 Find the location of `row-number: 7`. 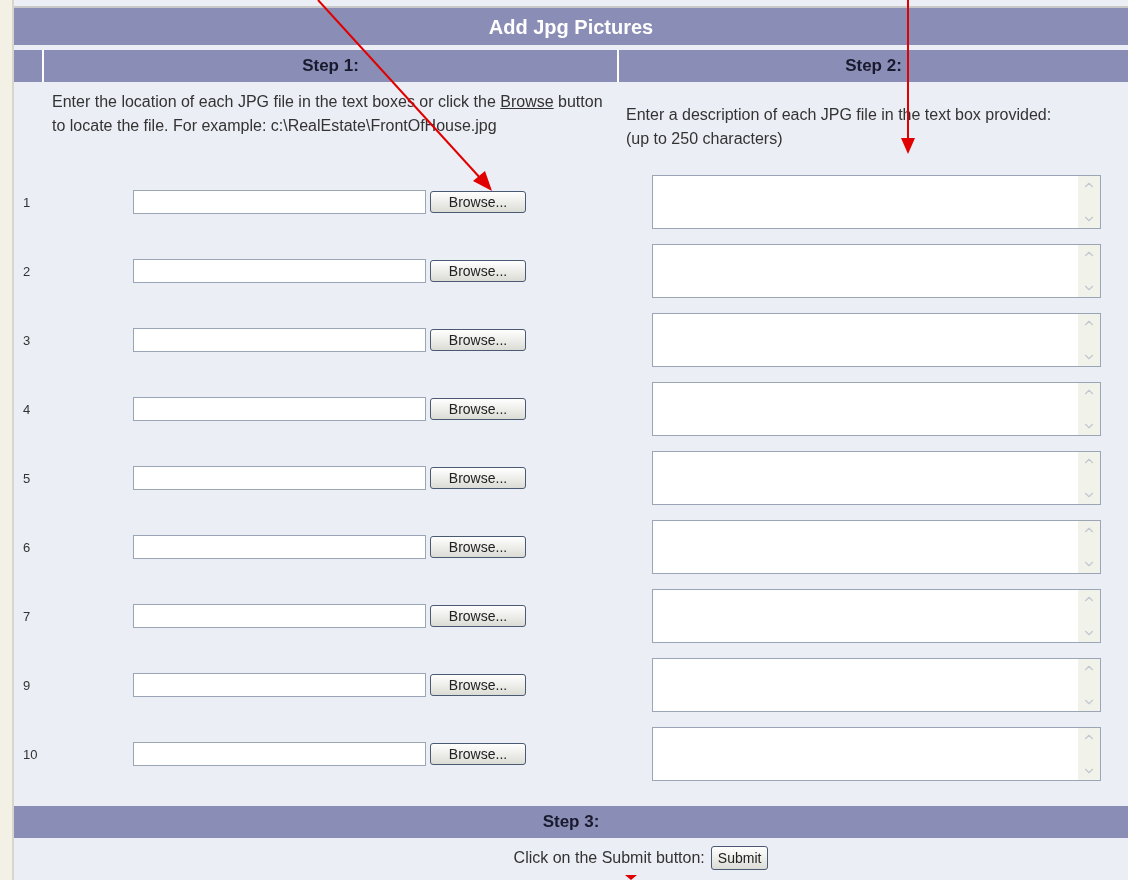

row-number: 7 is located at coordinates (27, 616).